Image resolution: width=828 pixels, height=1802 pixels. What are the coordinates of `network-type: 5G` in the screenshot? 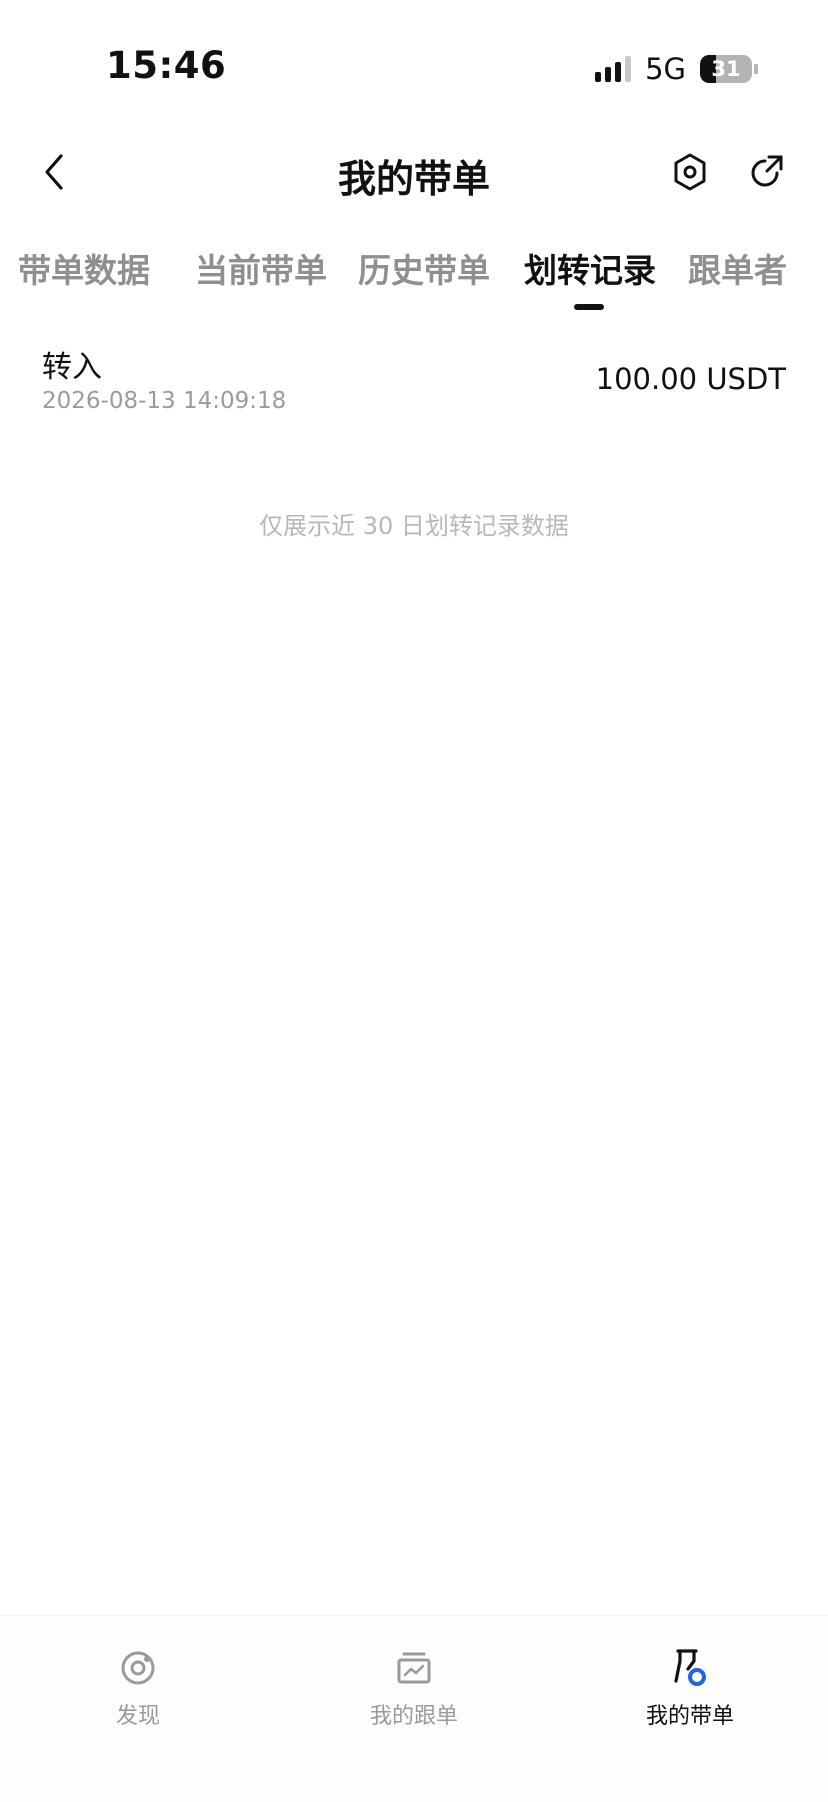 It's located at (665, 69).